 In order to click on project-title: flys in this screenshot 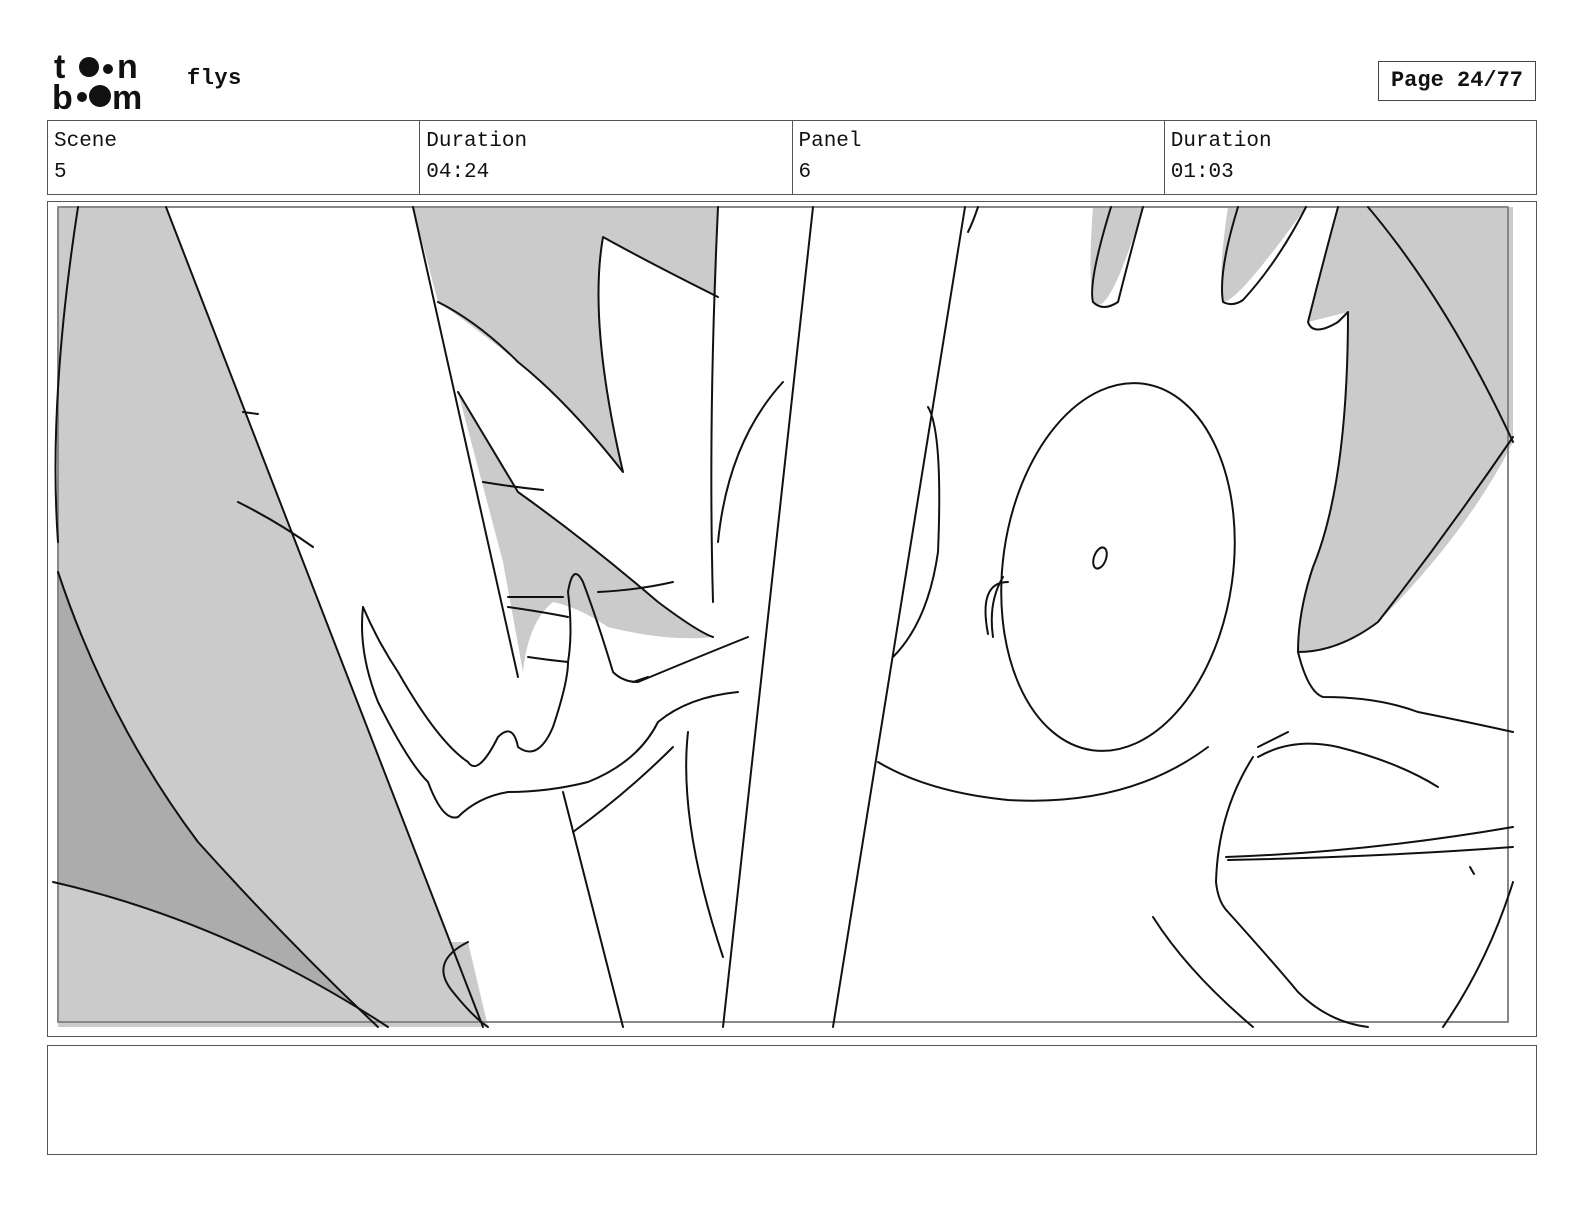, I will do `click(214, 78)`.